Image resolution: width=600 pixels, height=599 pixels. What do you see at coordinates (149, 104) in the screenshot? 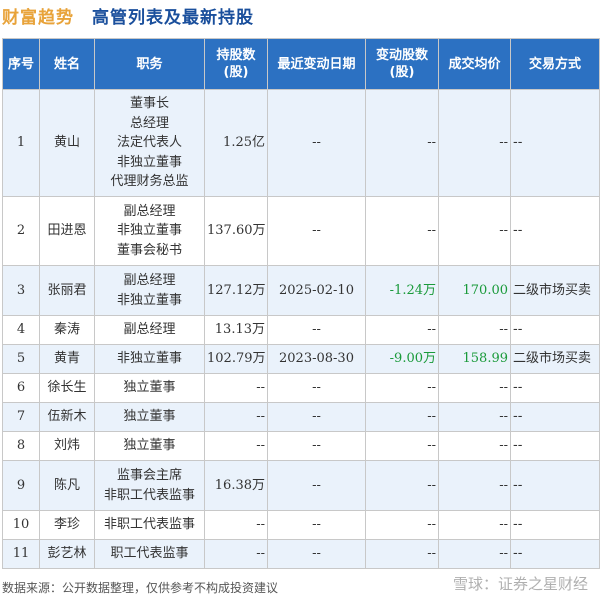
I see `position-title: 董事长` at bounding box center [149, 104].